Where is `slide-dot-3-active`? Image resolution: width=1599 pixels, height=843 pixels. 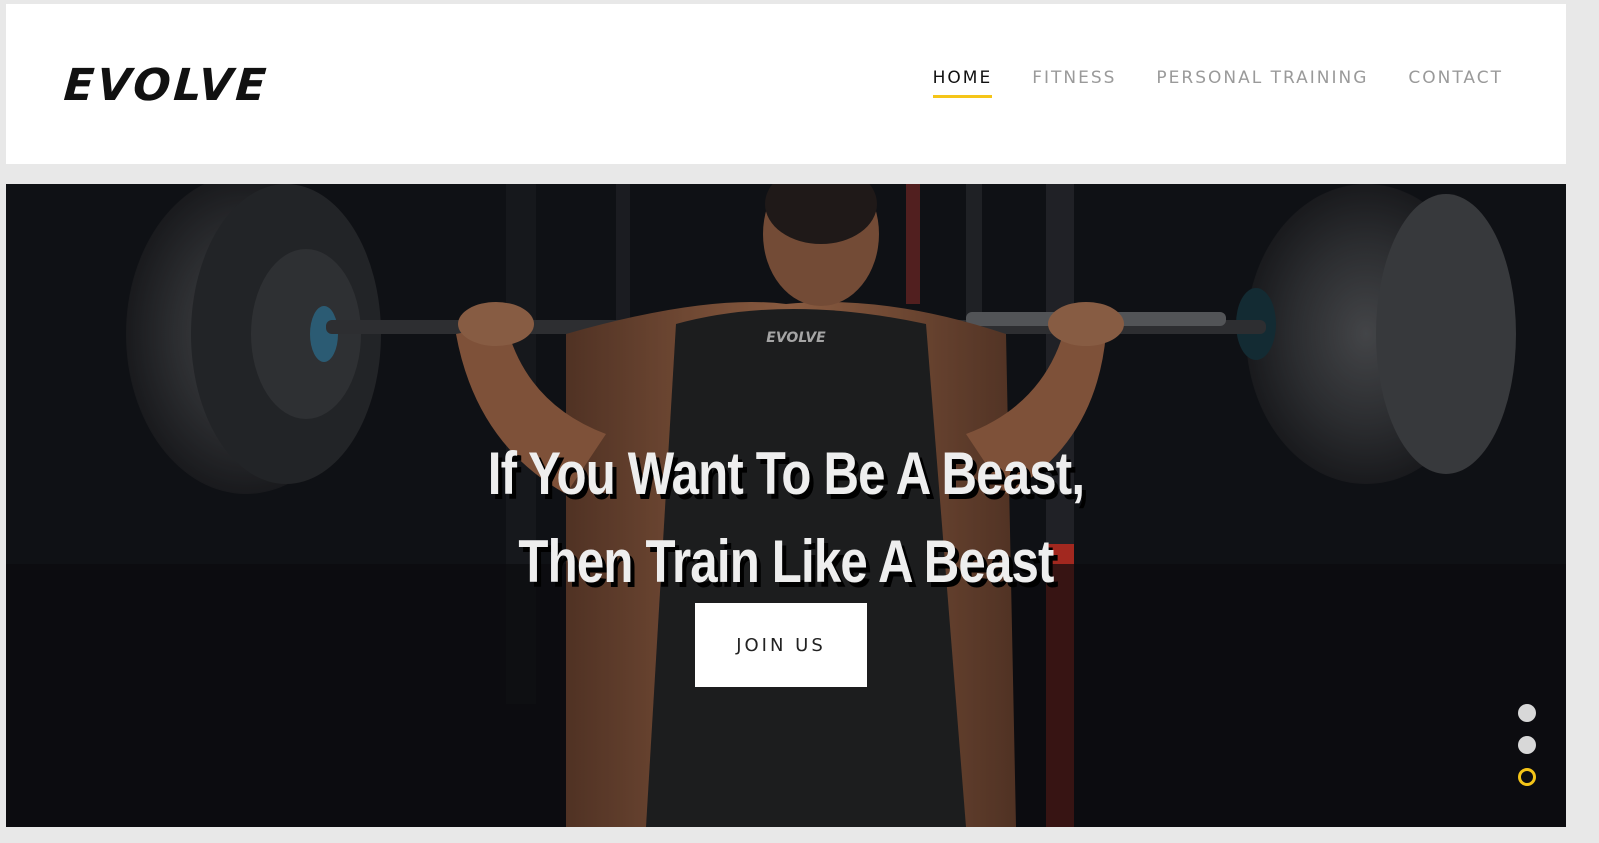 slide-dot-3-active is located at coordinates (1527, 777).